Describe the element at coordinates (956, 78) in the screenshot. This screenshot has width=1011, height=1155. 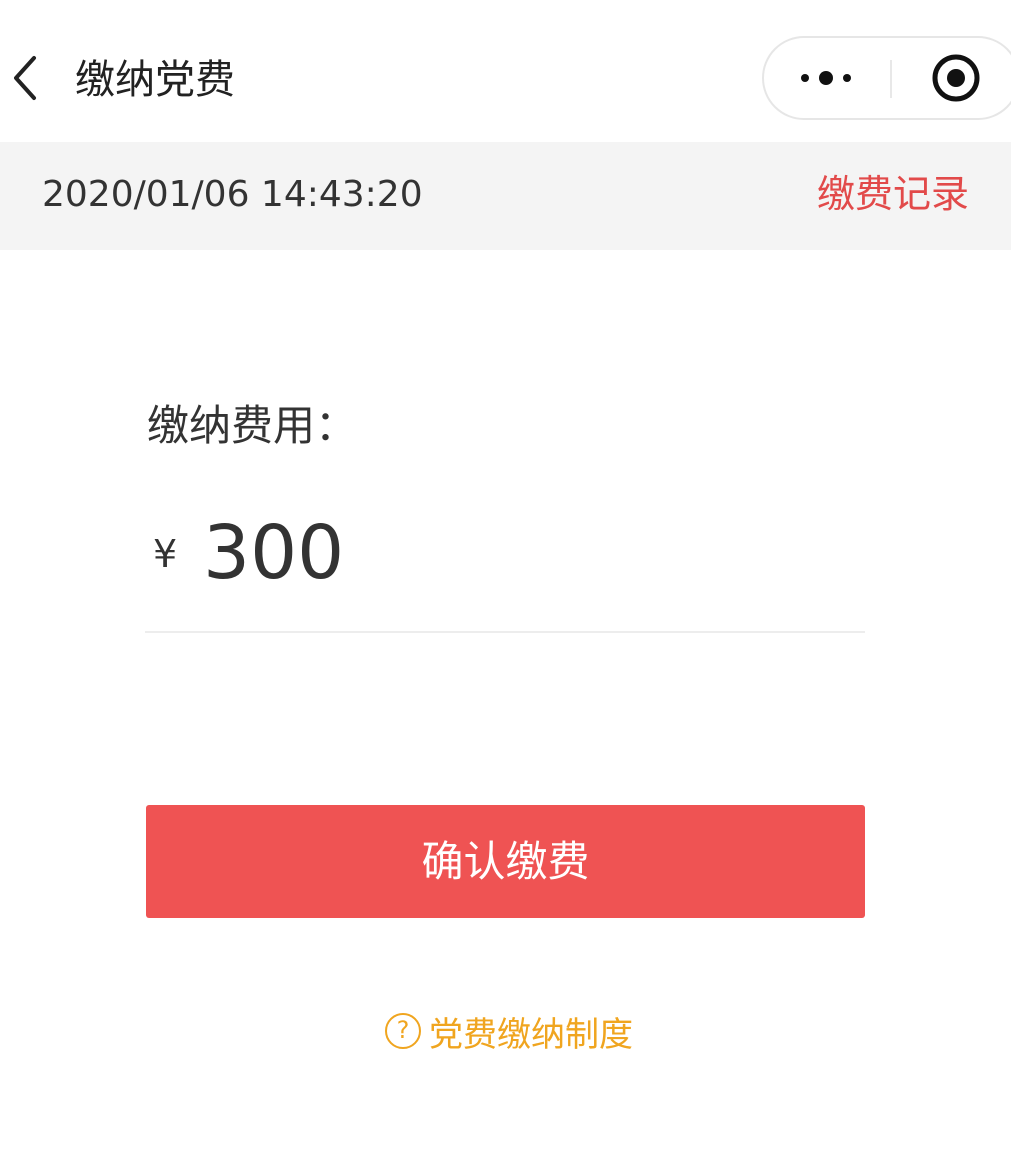
I see `close-circle-icon` at that location.